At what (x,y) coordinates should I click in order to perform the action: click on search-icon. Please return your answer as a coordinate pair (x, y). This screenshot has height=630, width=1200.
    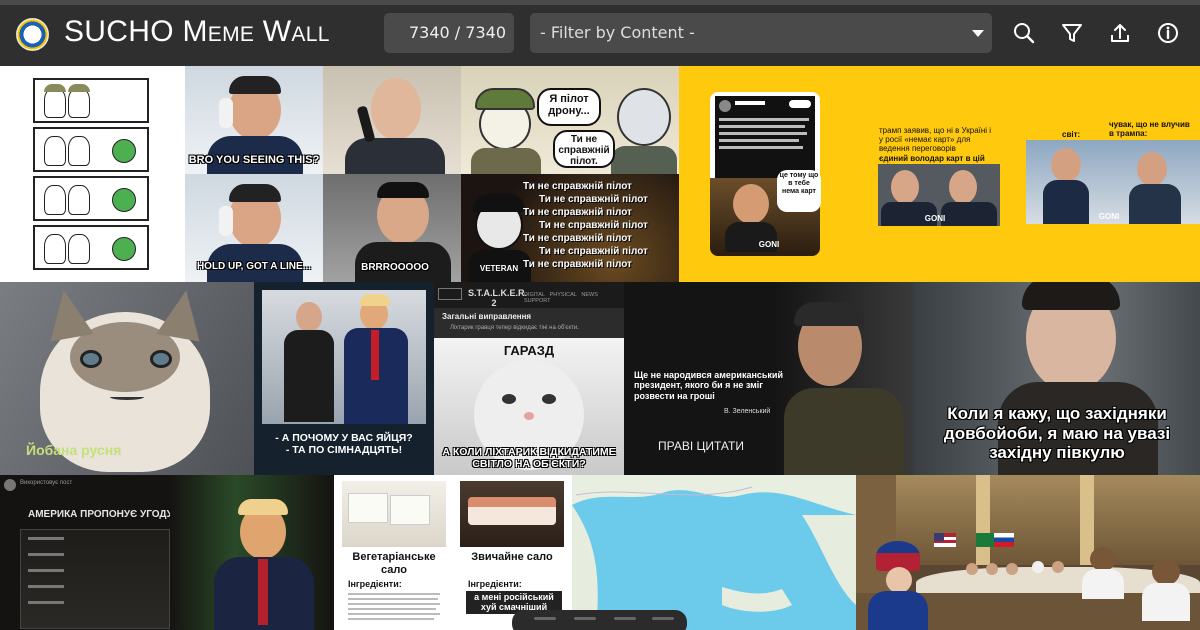
    Looking at the image, I should click on (1024, 33).